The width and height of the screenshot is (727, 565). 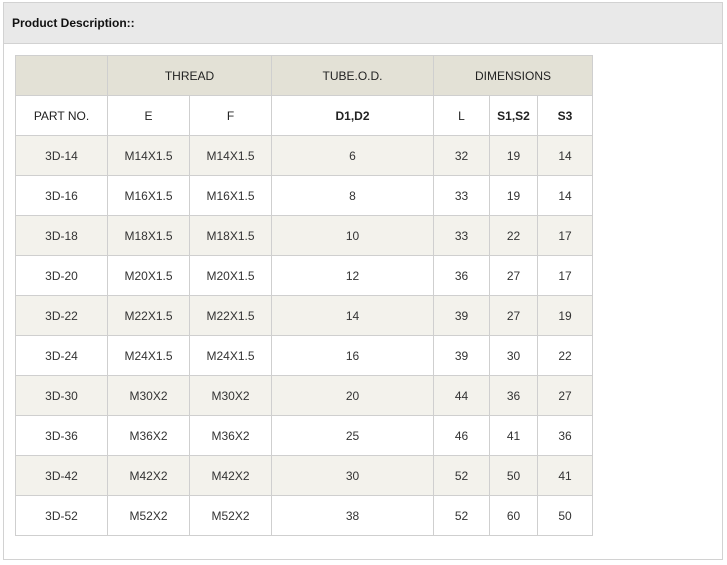 I want to click on cell-thread-f: M16X1.5, so click(x=230, y=195).